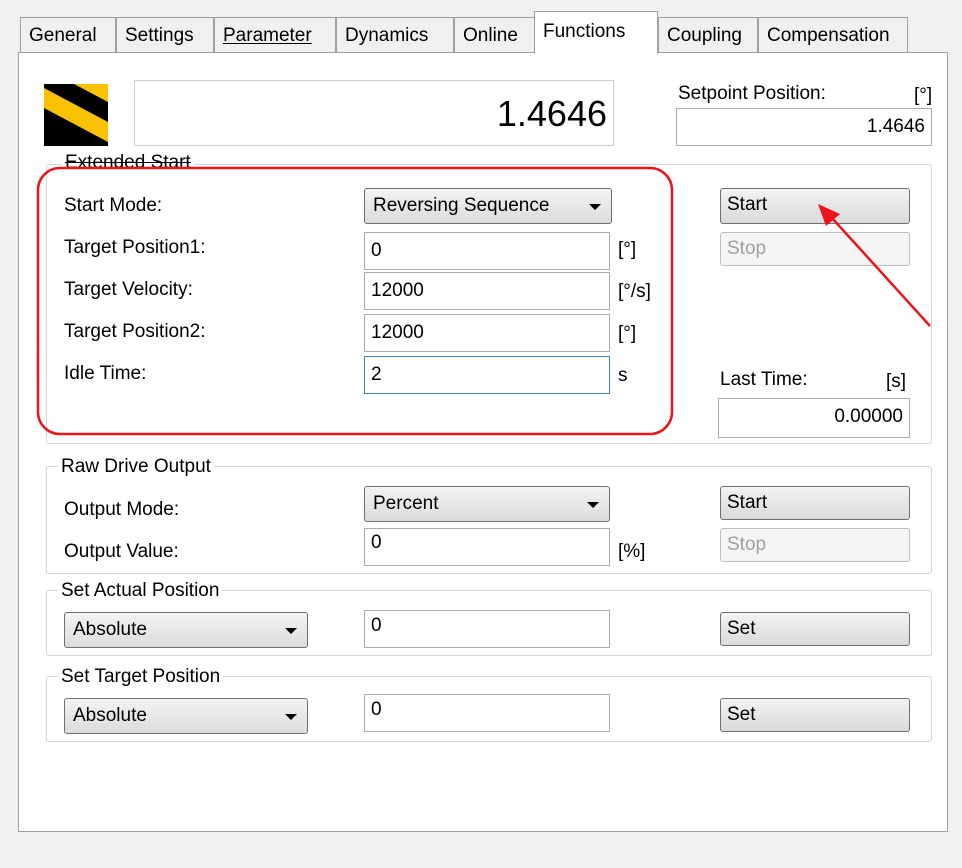  I want to click on tab-functions: Functions, so click(596, 32).